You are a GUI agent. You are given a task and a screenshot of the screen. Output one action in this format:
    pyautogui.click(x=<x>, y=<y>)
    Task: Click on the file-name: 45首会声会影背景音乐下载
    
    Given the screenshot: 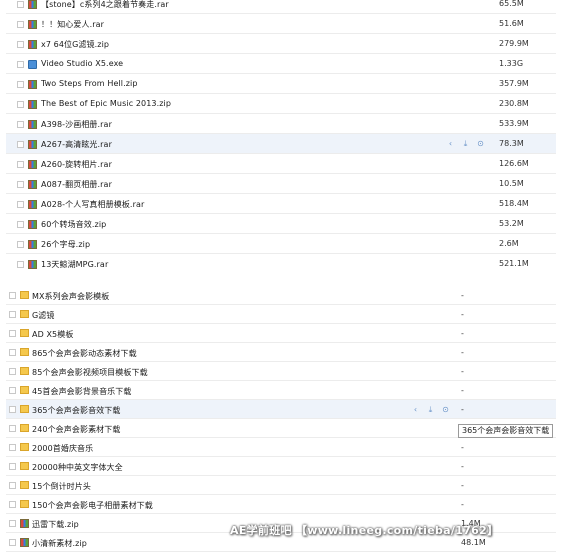 What is the action you would take?
    pyautogui.click(x=81, y=391)
    